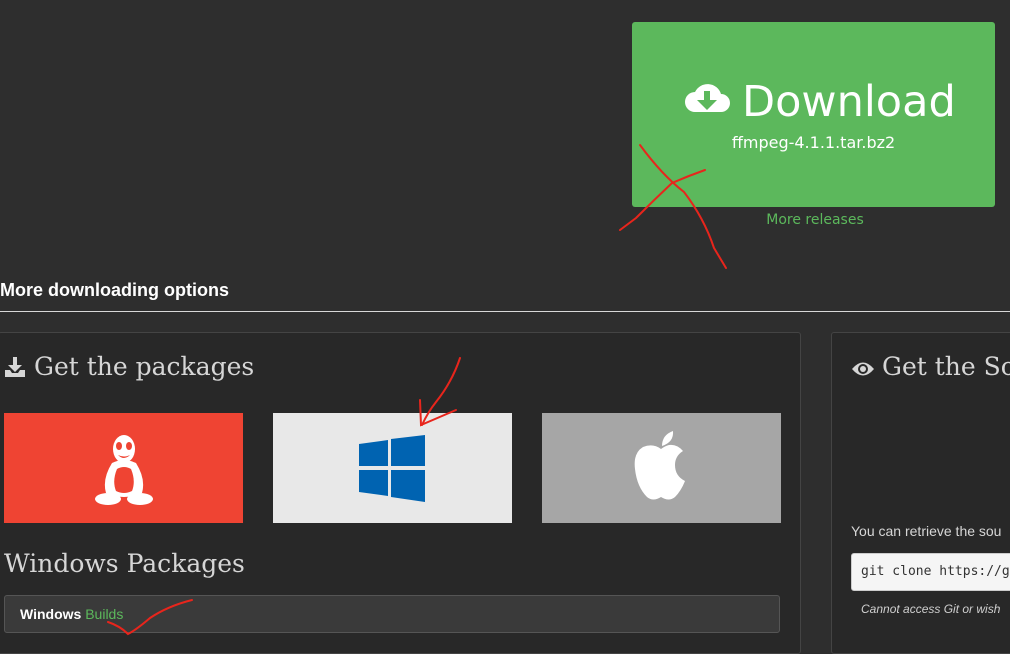 Image resolution: width=1010 pixels, height=654 pixels. I want to click on download-button: Download ffmpeg-4.1.1.tar.bz2, so click(813, 114).